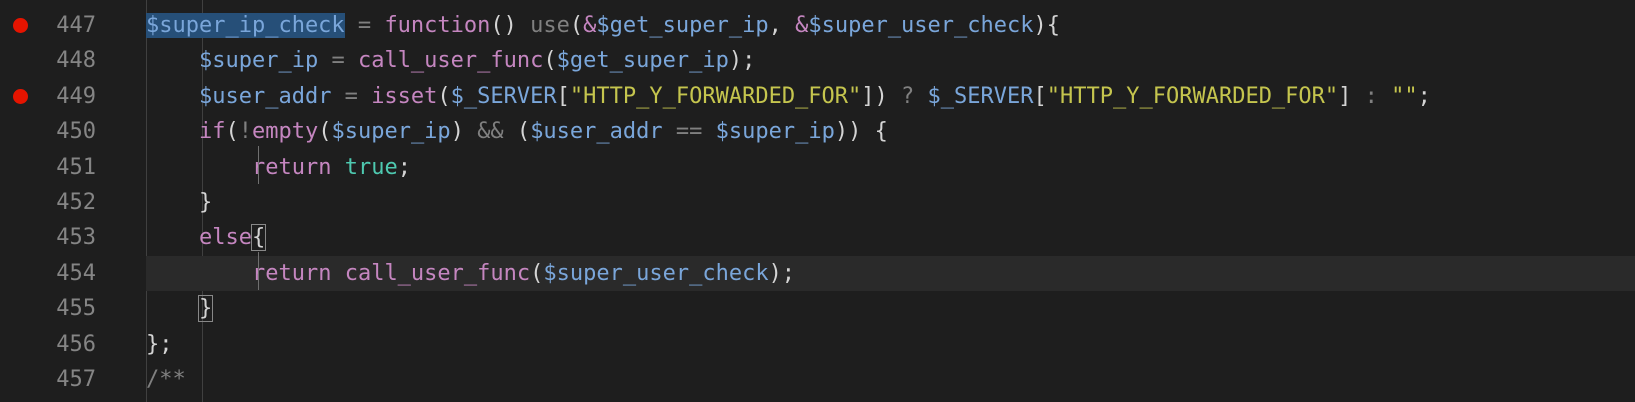  Describe the element at coordinates (404, 96) in the screenshot. I see `code-token: isset` at that location.